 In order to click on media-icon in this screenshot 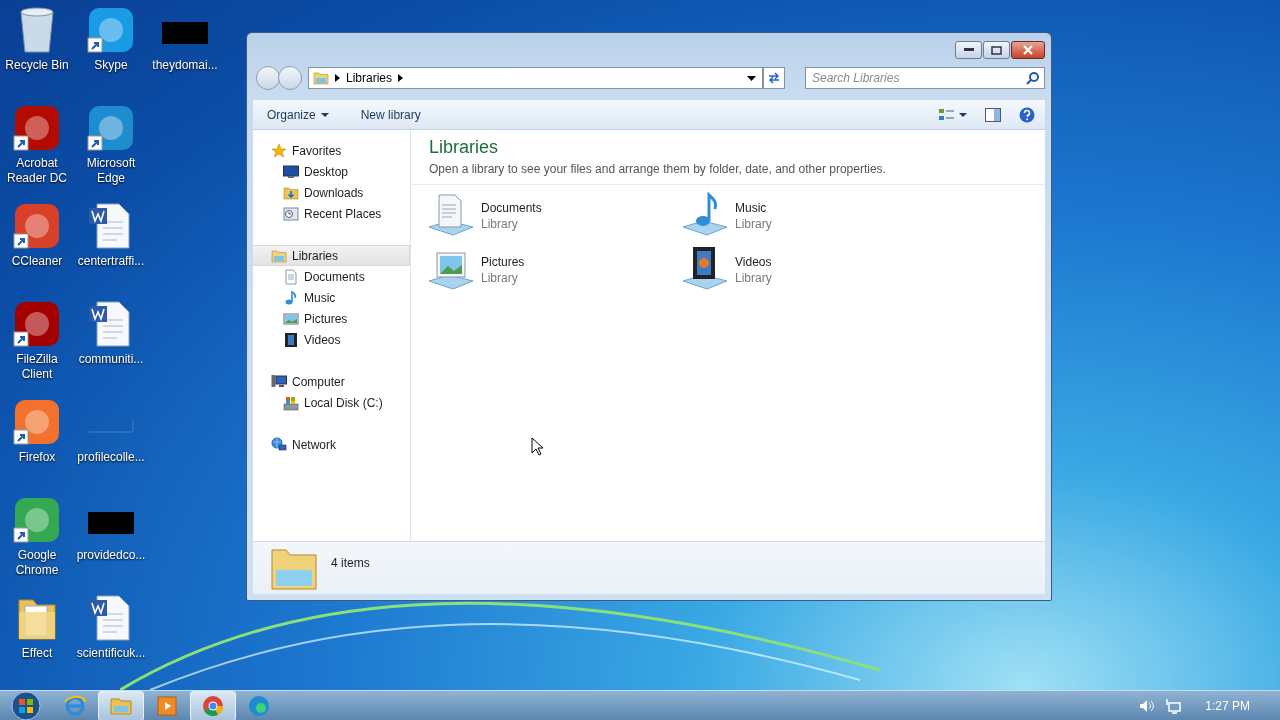, I will do `click(167, 705)`.